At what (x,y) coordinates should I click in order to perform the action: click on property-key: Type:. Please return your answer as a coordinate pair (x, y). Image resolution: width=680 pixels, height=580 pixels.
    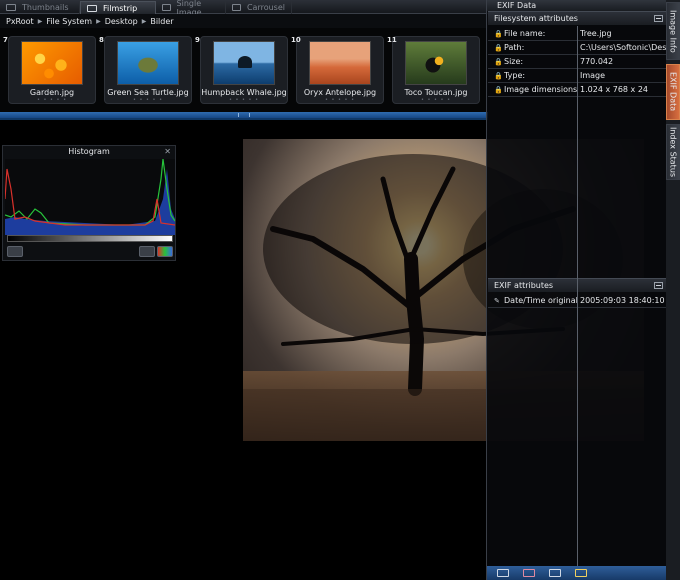
    Looking at the image, I should click on (515, 75).